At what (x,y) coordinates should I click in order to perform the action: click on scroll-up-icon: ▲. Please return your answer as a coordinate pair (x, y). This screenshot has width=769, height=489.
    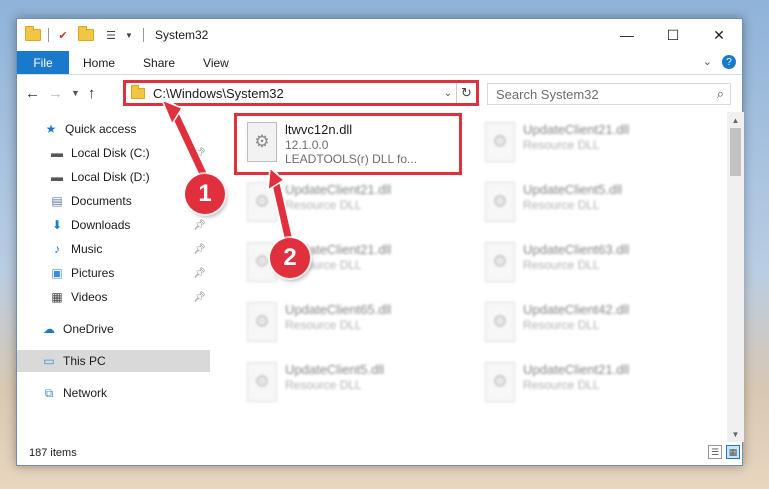
    Looking at the image, I should click on (735, 120).